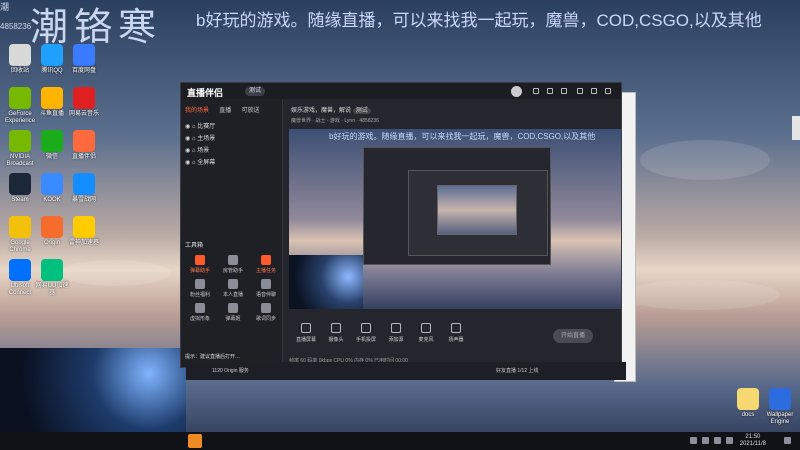 This screenshot has width=800, height=450. Describe the element at coordinates (594, 91) in the screenshot. I see `maximize-icon` at that location.